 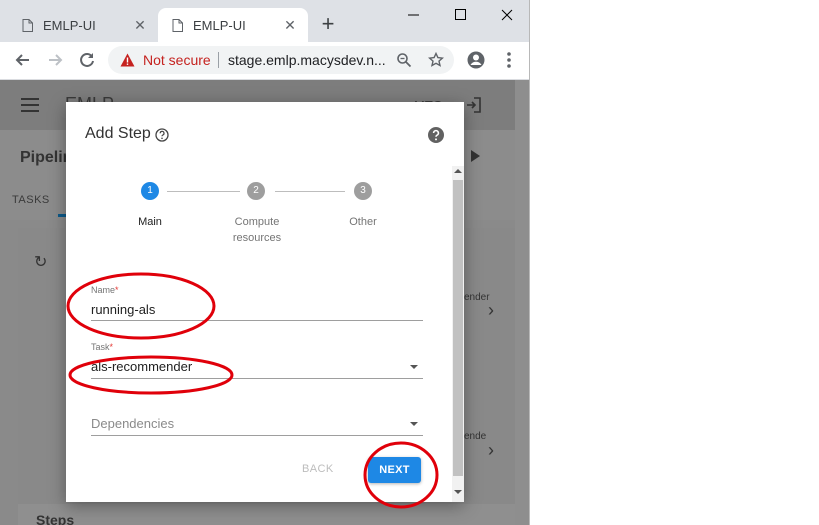 I want to click on name-input: running-als, so click(x=123, y=309).